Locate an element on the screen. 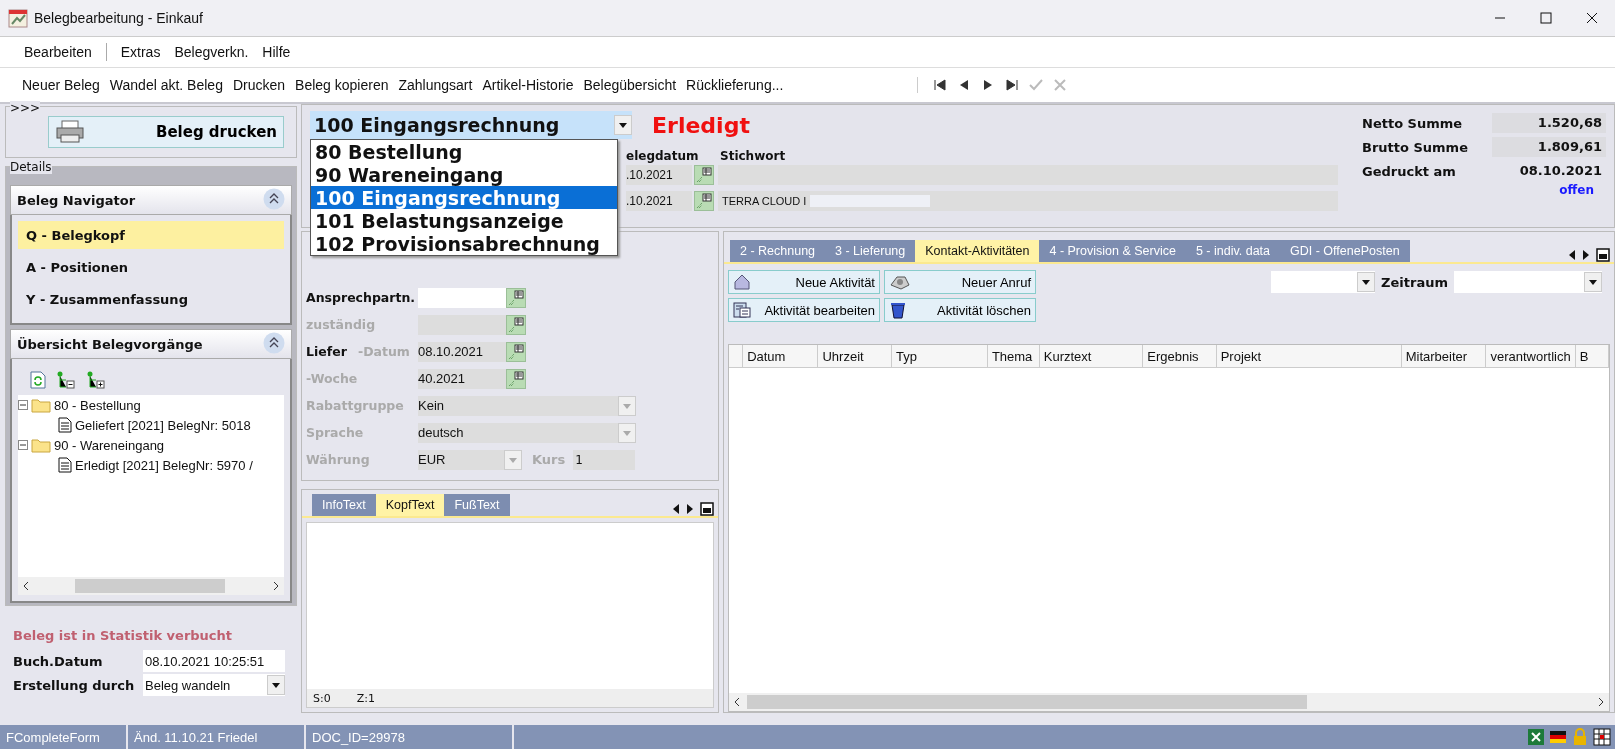  dropdown-option: 100 Eingangsrechnung is located at coordinates (464, 197).